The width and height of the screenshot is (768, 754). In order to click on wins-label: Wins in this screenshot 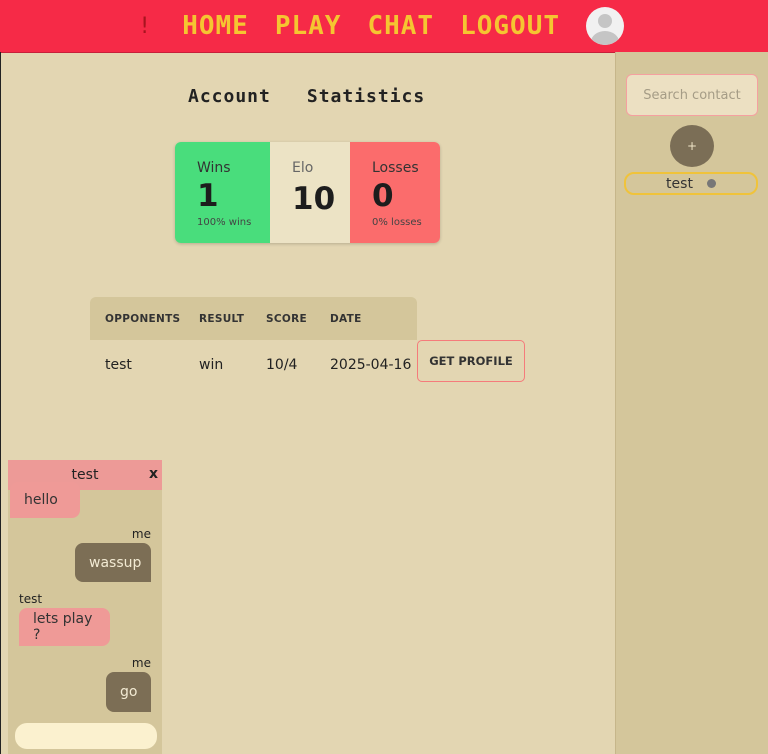, I will do `click(214, 168)`.